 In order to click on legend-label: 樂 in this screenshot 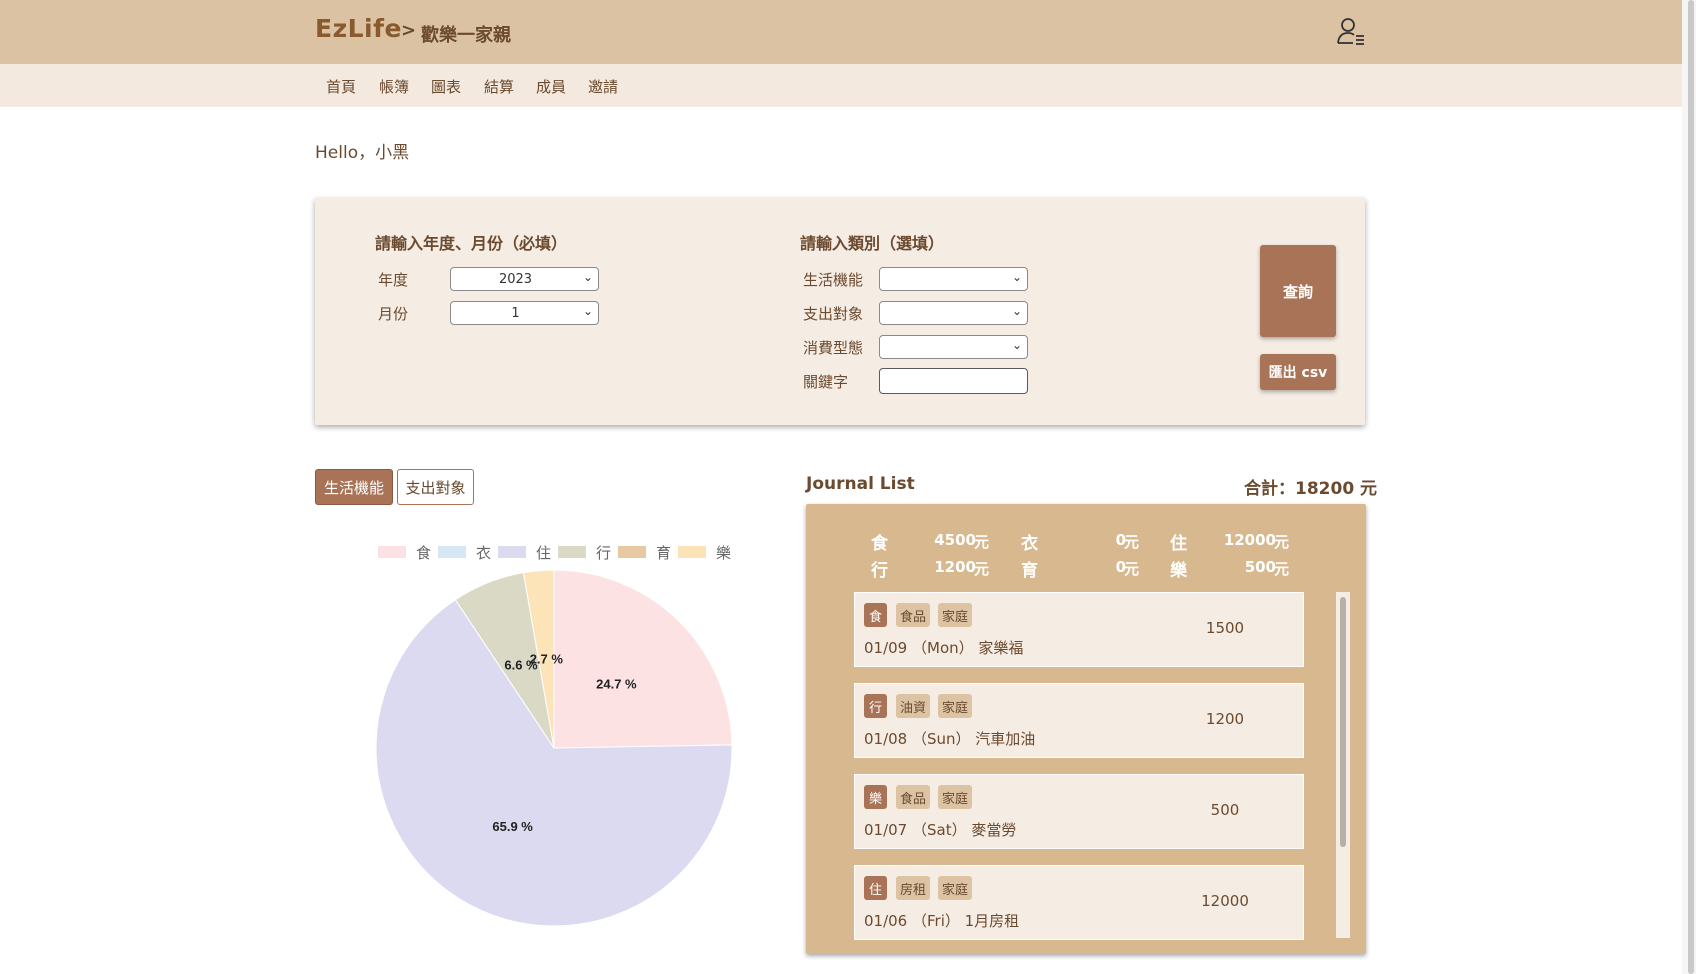, I will do `click(723, 552)`.